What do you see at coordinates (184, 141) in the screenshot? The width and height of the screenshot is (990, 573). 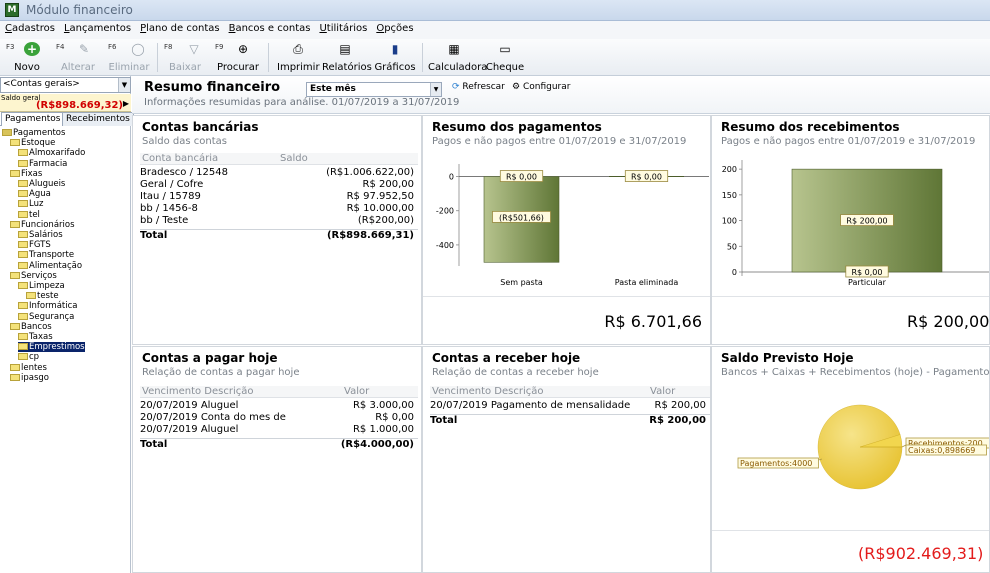 I see `panel-subtitle: Saldo das contas` at bounding box center [184, 141].